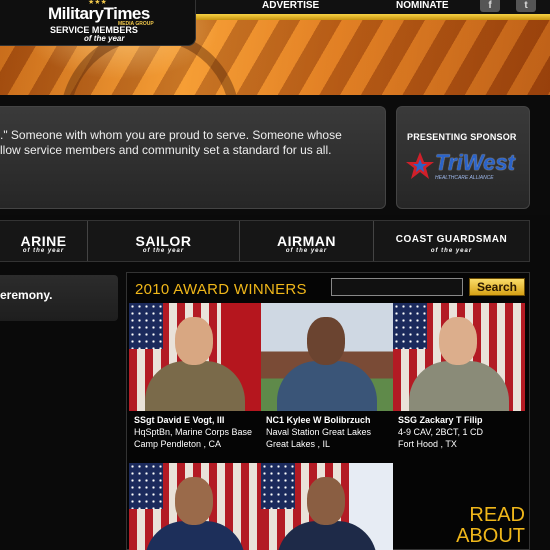 Image resolution: width=550 pixels, height=550 pixels. Describe the element at coordinates (397, 287) in the screenshot. I see `search-input` at that location.